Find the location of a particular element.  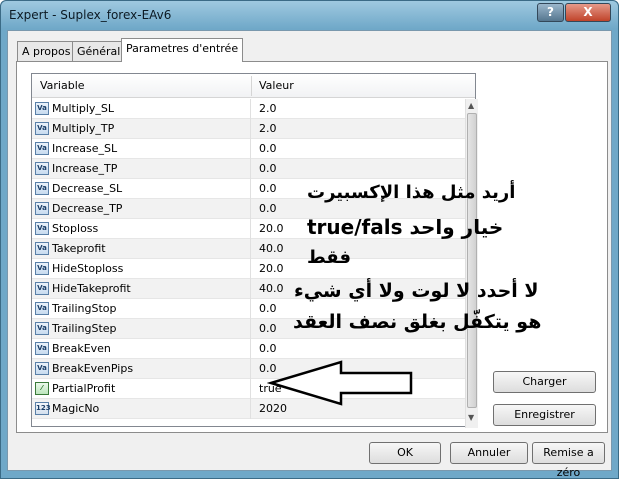

help-icon: ? is located at coordinates (550, 12).